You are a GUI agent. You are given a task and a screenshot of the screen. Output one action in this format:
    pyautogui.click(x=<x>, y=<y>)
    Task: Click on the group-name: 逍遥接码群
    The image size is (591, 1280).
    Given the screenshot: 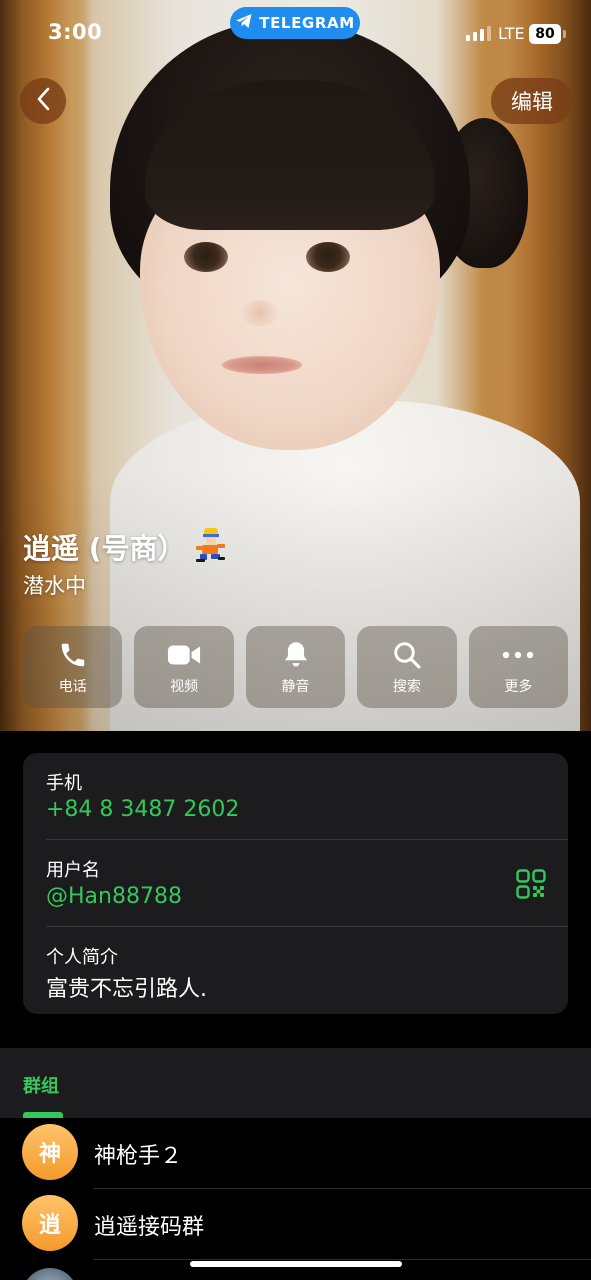 What is the action you would take?
    pyautogui.click(x=149, y=1227)
    